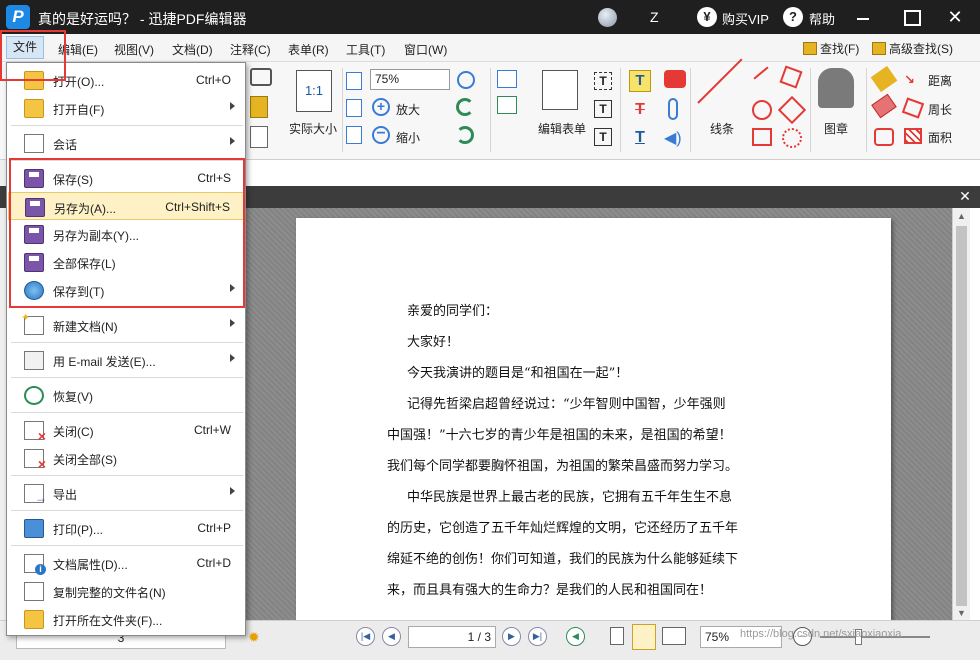 Image resolution: width=980 pixels, height=660 pixels. What do you see at coordinates (603, 81) in the screenshot?
I see `text-box-icon: T` at bounding box center [603, 81].